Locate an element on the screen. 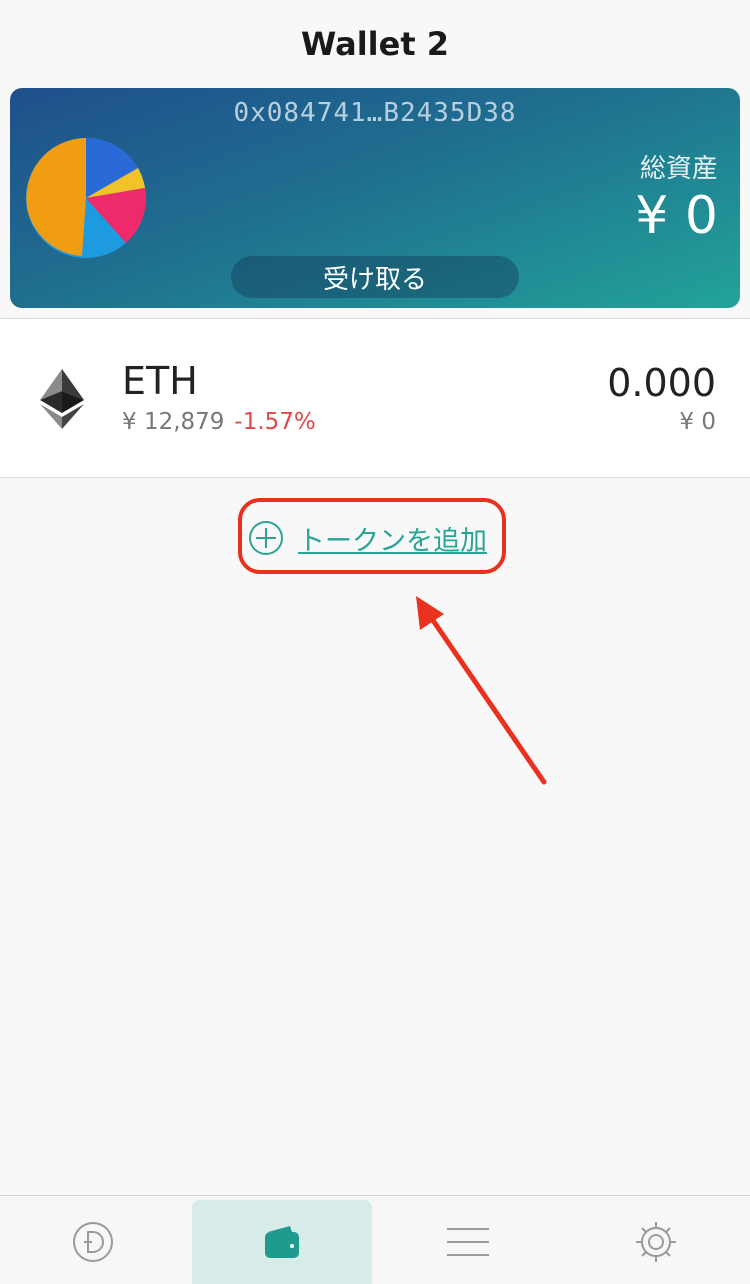  receive-button: 受け取る is located at coordinates (375, 277).